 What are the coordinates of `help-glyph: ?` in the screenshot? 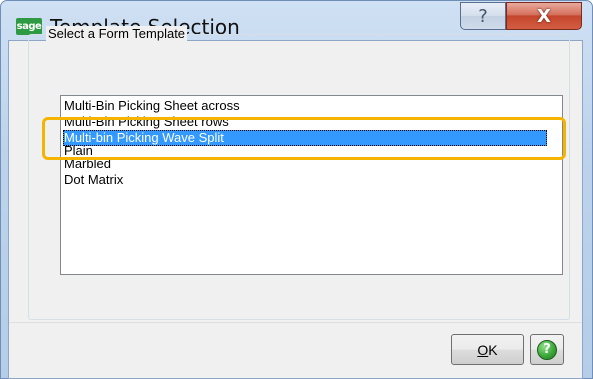 It's located at (547, 349).